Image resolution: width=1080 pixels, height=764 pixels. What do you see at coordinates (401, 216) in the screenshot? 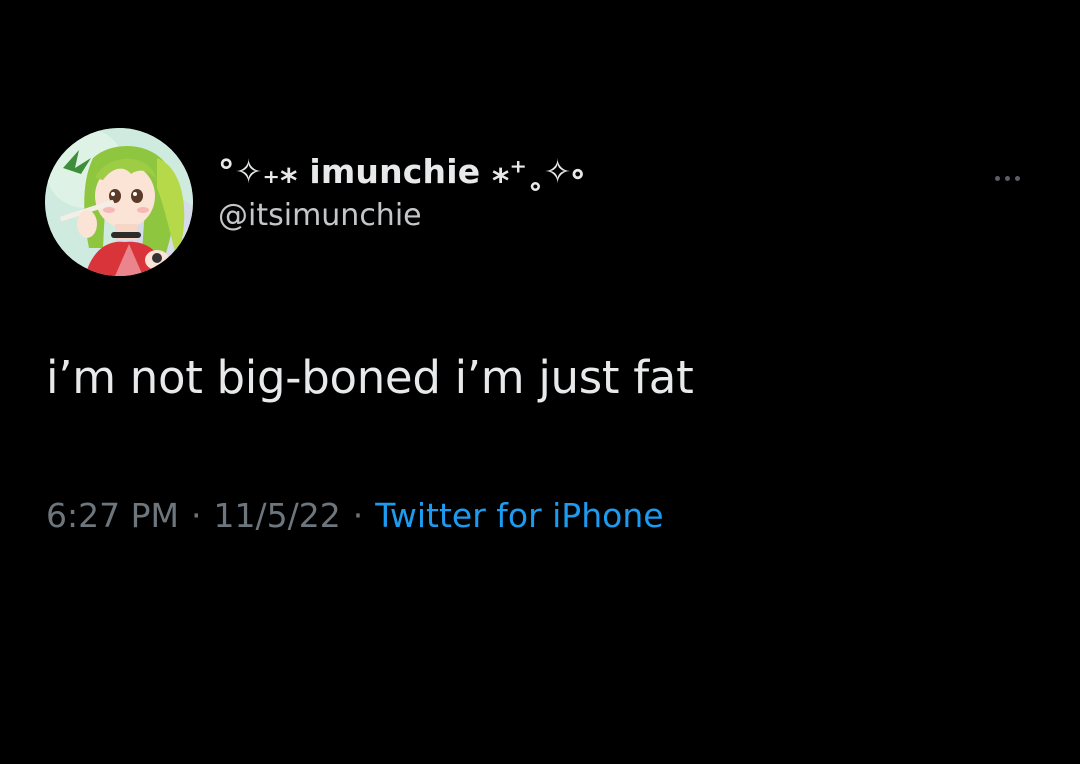
I see `user-handle: @itsimunchie` at bounding box center [401, 216].